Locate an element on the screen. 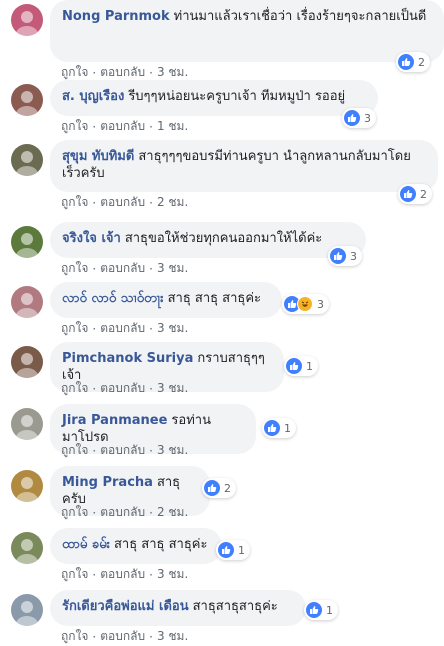 The width and height of the screenshot is (444, 646). commenter-name: จริงใจ เจ้า is located at coordinates (91, 238).